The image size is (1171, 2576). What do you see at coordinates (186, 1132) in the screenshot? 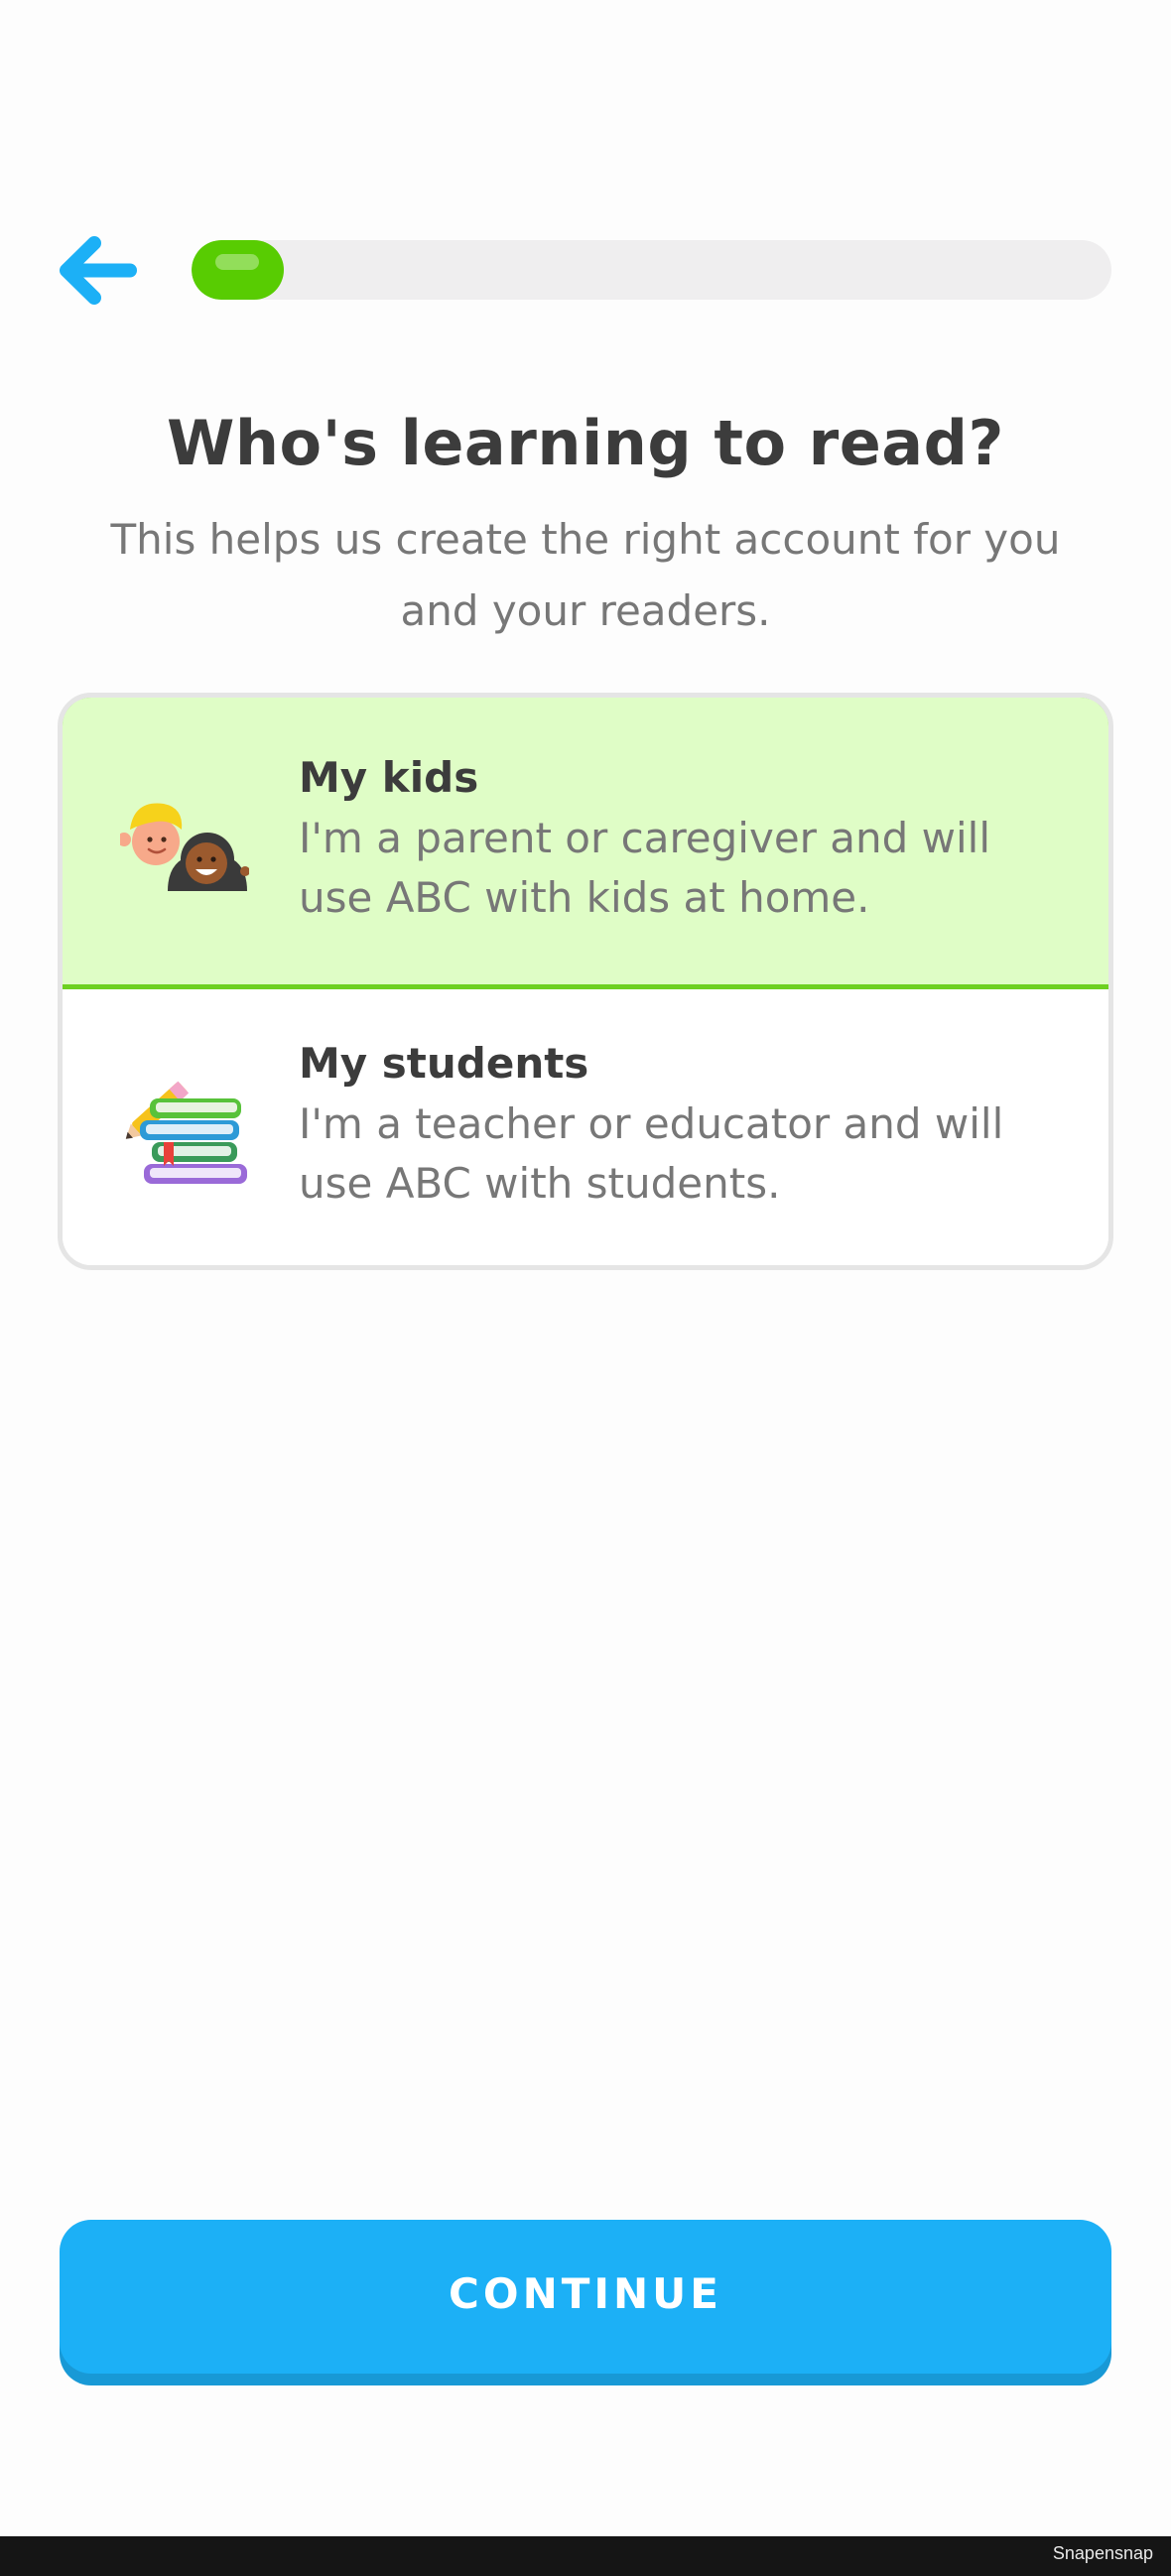
I see `books-pencil-icon` at bounding box center [186, 1132].